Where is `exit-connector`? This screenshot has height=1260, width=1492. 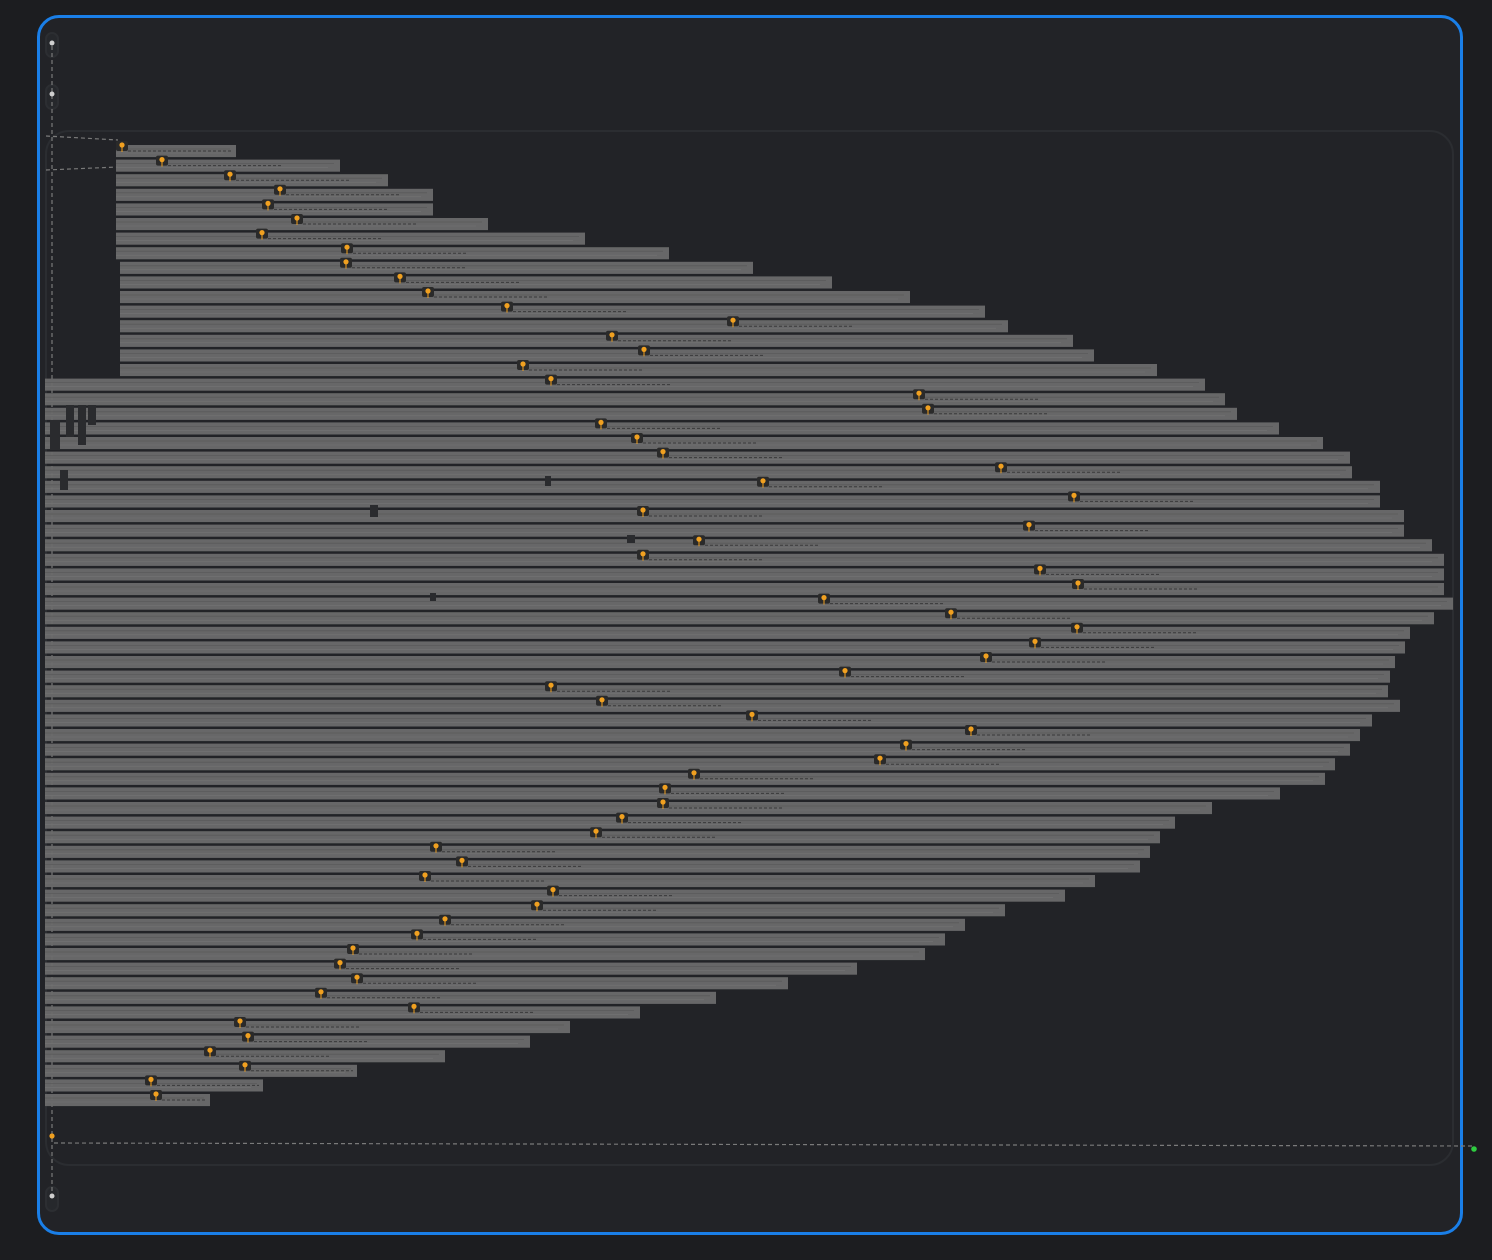 exit-connector is located at coordinates (763, 1144).